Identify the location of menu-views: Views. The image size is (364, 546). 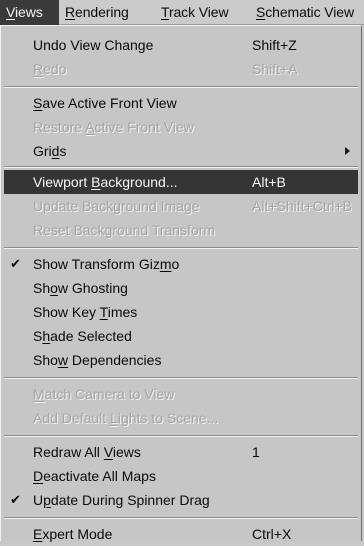
(29, 12).